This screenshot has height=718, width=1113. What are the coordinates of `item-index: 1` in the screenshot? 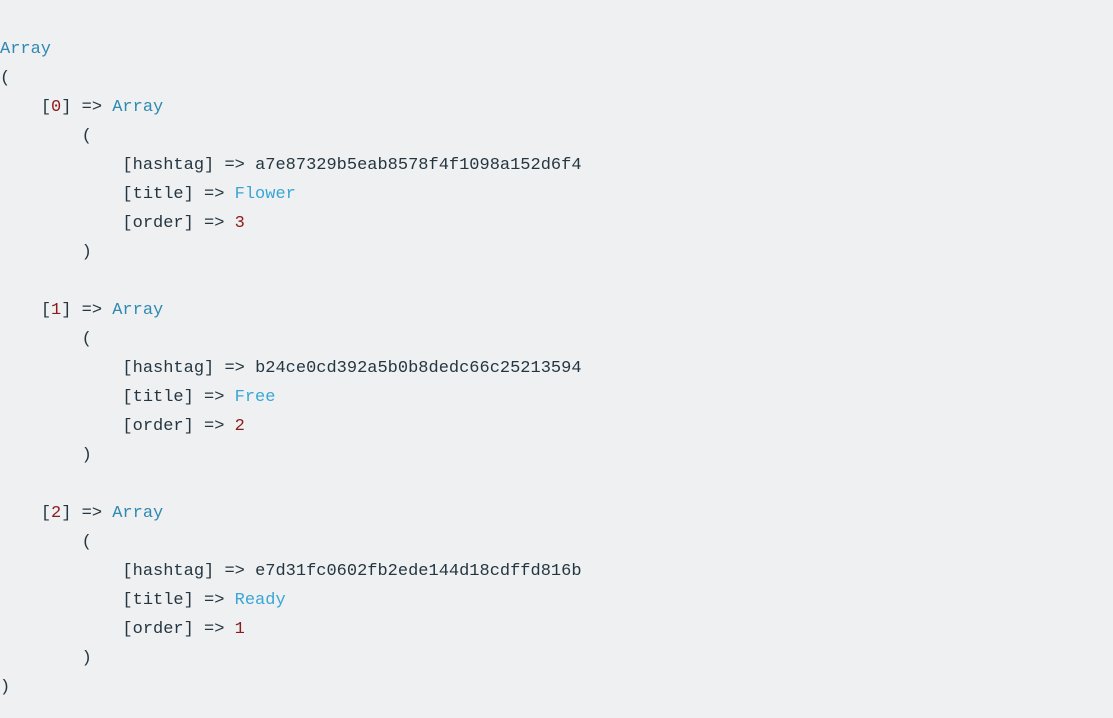 It's located at (56, 310).